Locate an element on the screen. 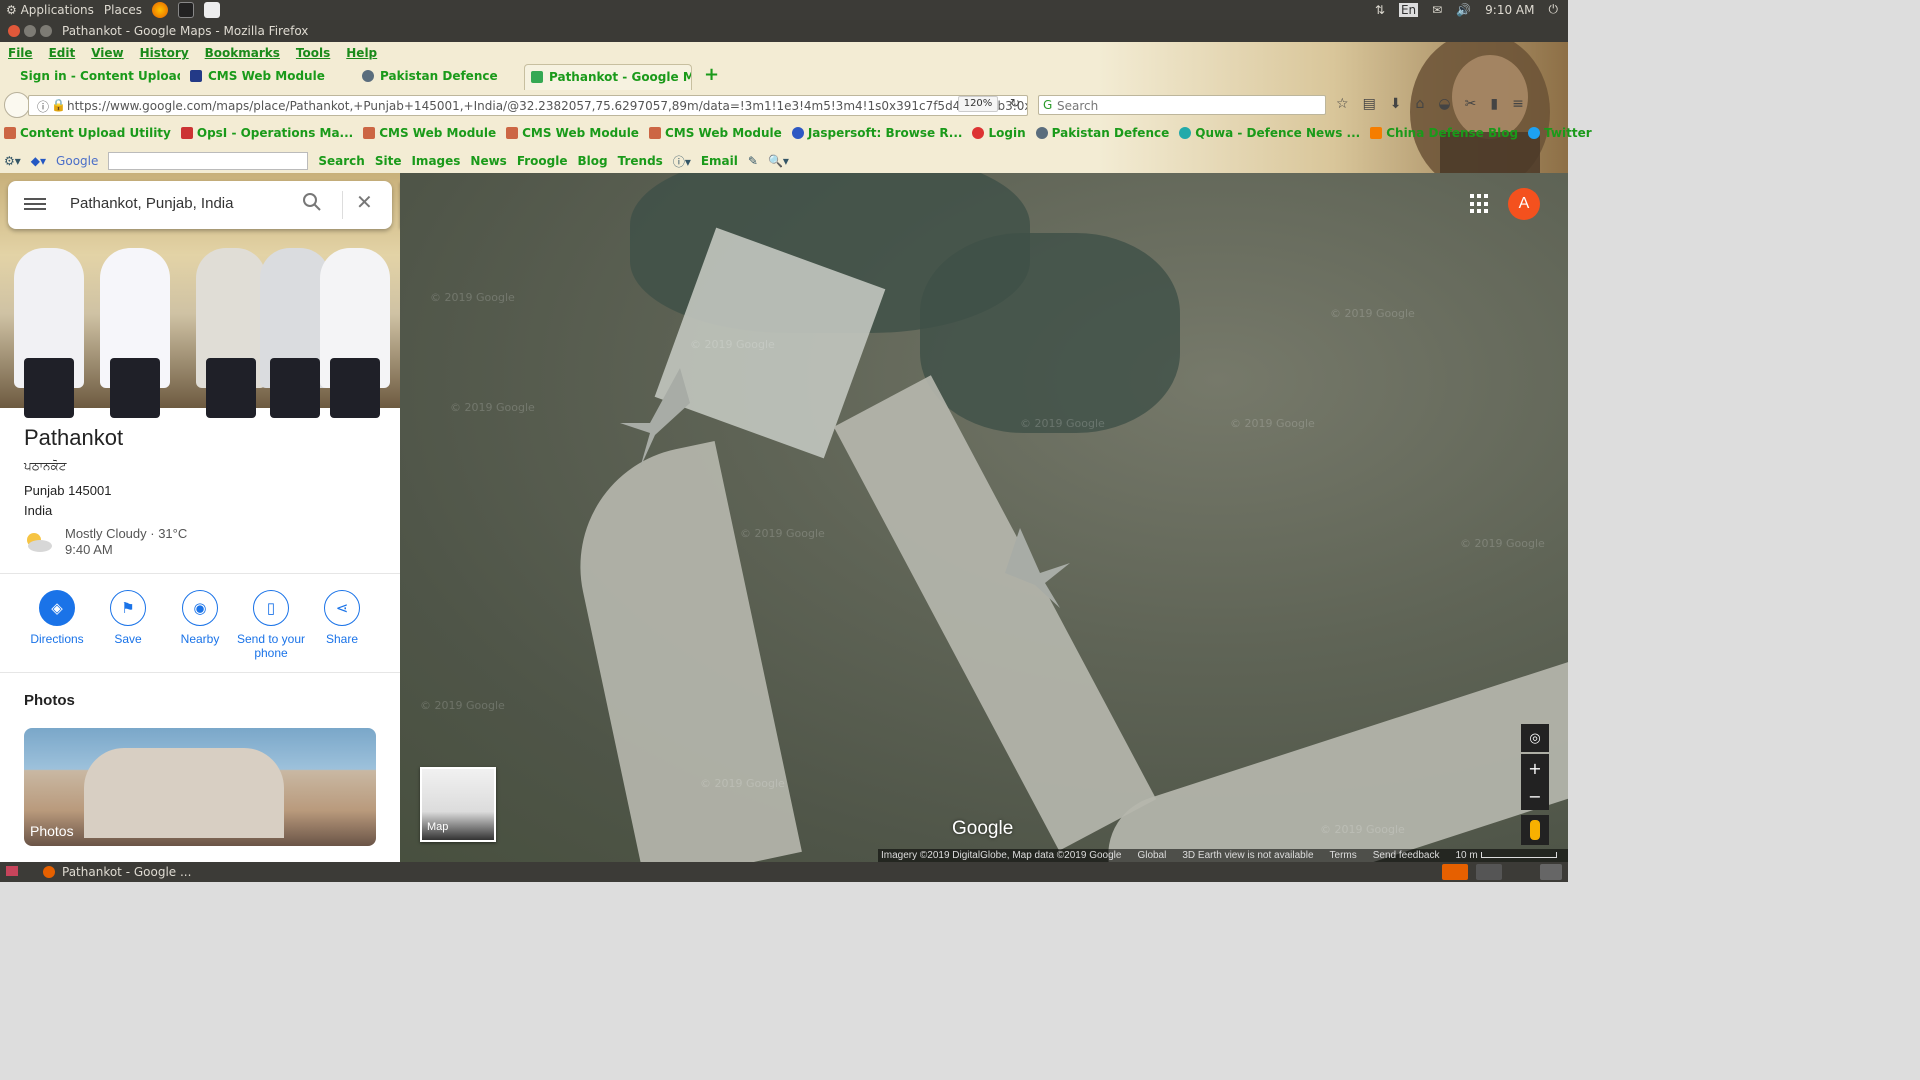  clock: 9:10 AM is located at coordinates (1509, 10).